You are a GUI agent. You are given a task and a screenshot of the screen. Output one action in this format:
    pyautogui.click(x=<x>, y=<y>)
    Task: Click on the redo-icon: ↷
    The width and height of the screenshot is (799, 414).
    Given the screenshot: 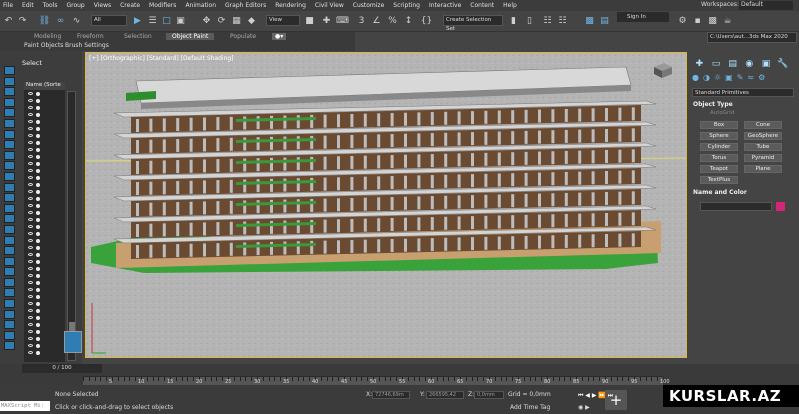 What is the action you would take?
    pyautogui.click(x=22, y=21)
    